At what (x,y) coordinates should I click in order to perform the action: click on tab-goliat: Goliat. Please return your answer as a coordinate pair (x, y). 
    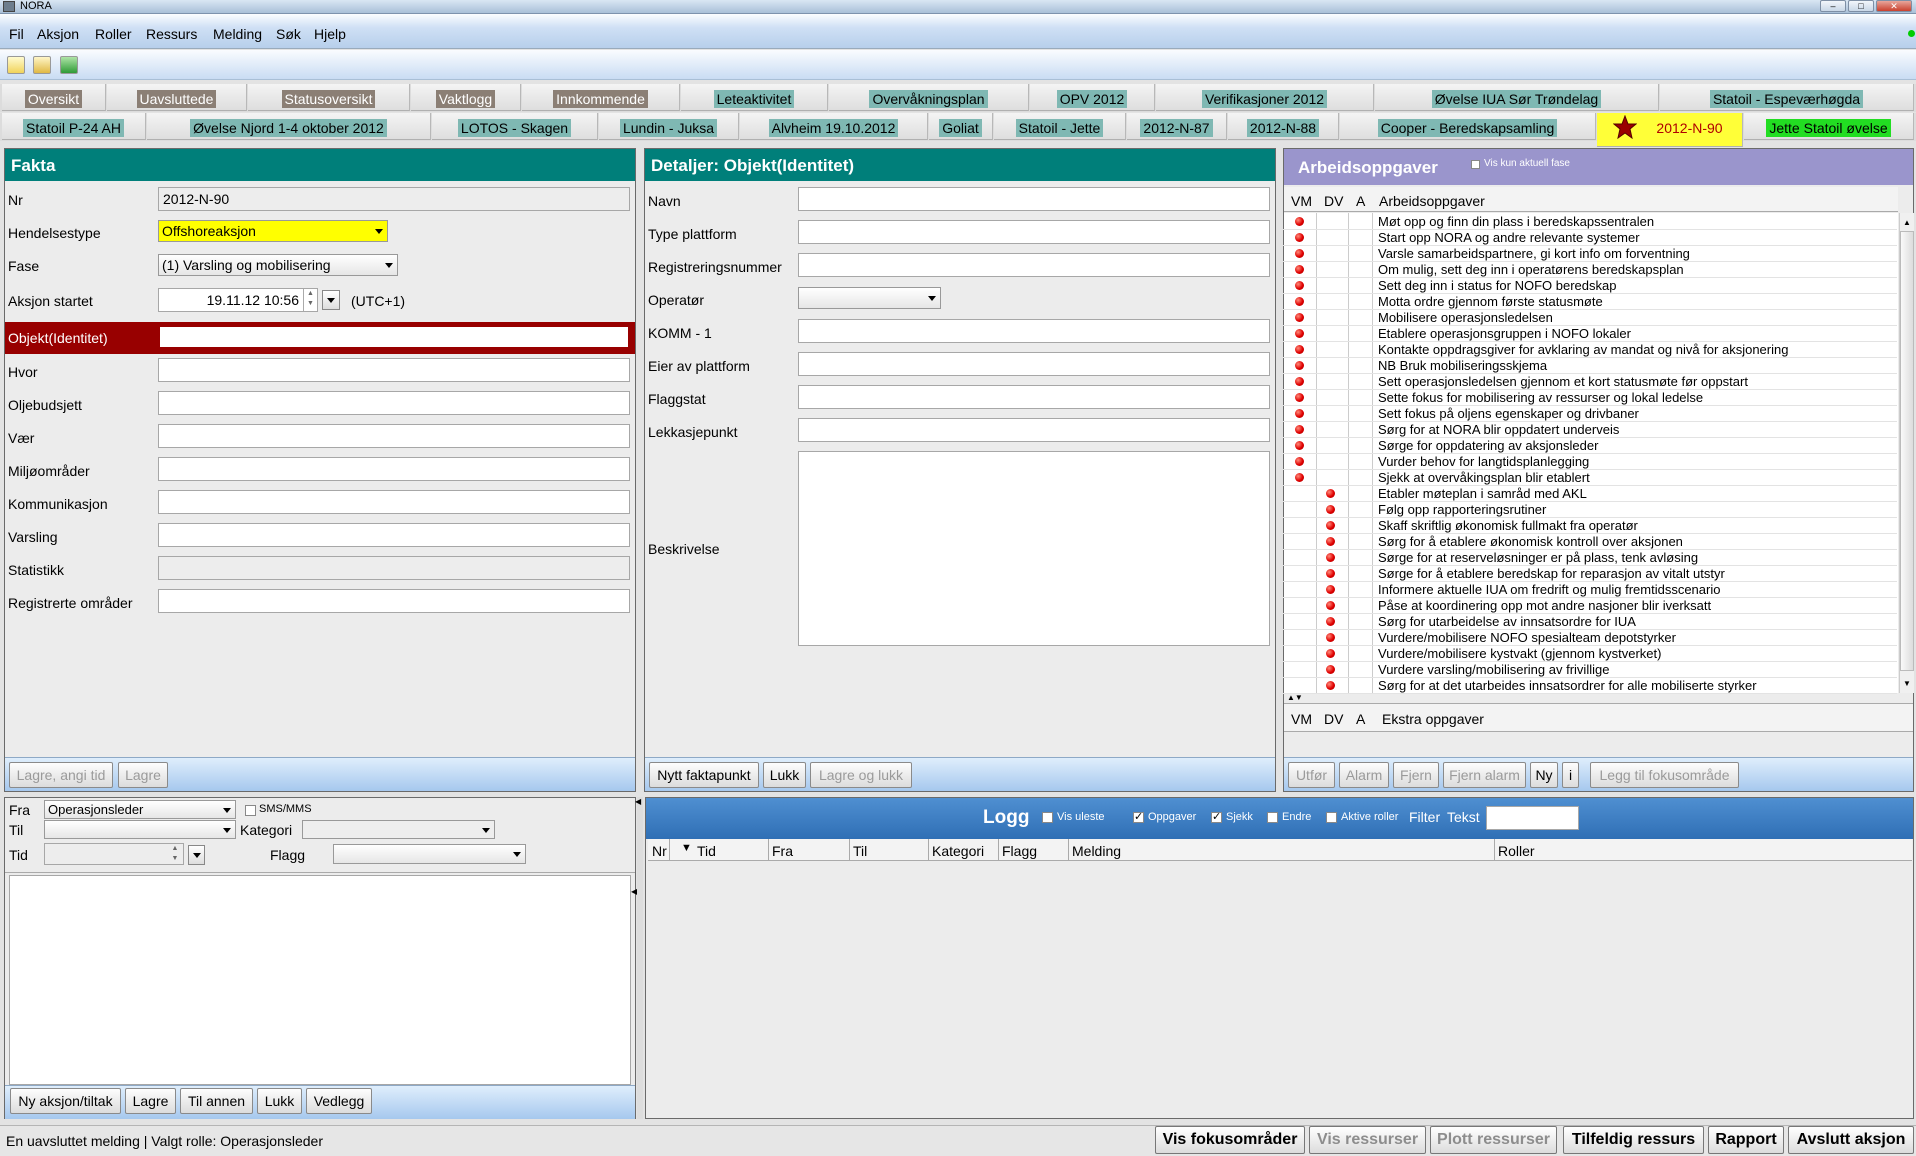
    Looking at the image, I should click on (961, 126).